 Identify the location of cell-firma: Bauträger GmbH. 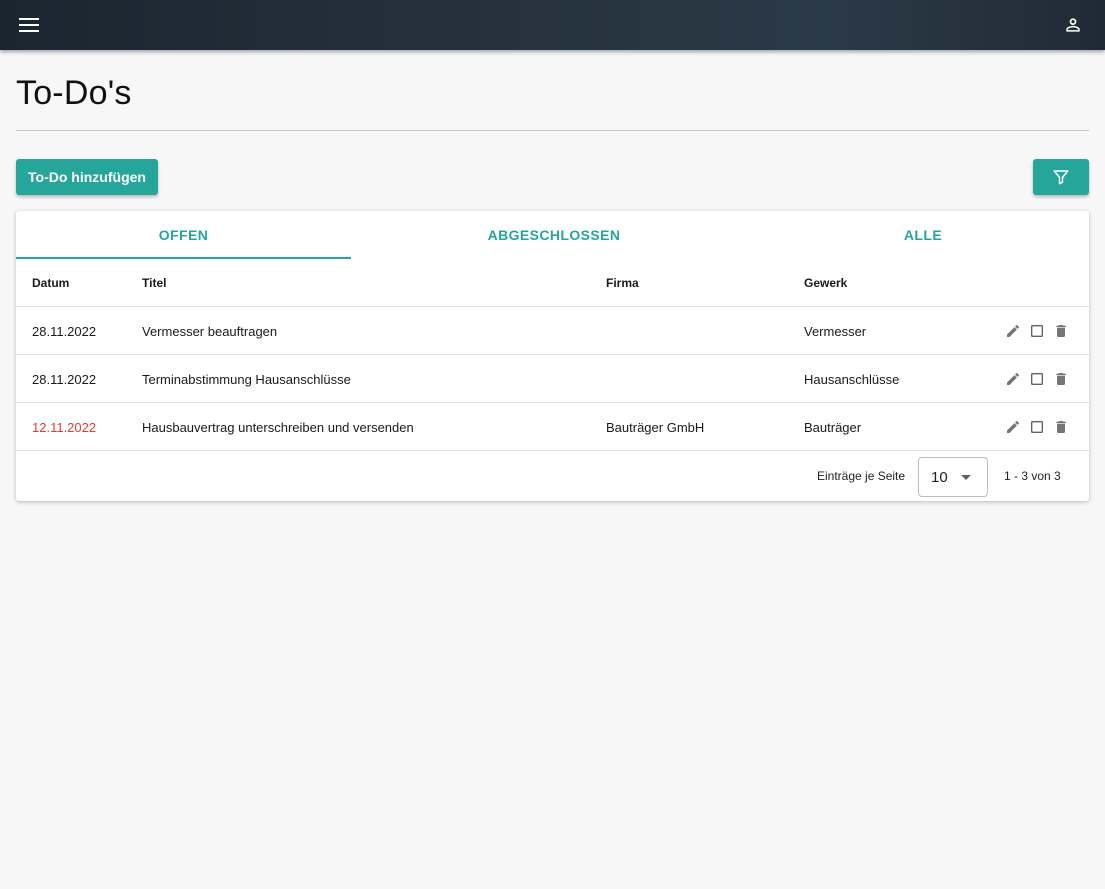
(655, 427).